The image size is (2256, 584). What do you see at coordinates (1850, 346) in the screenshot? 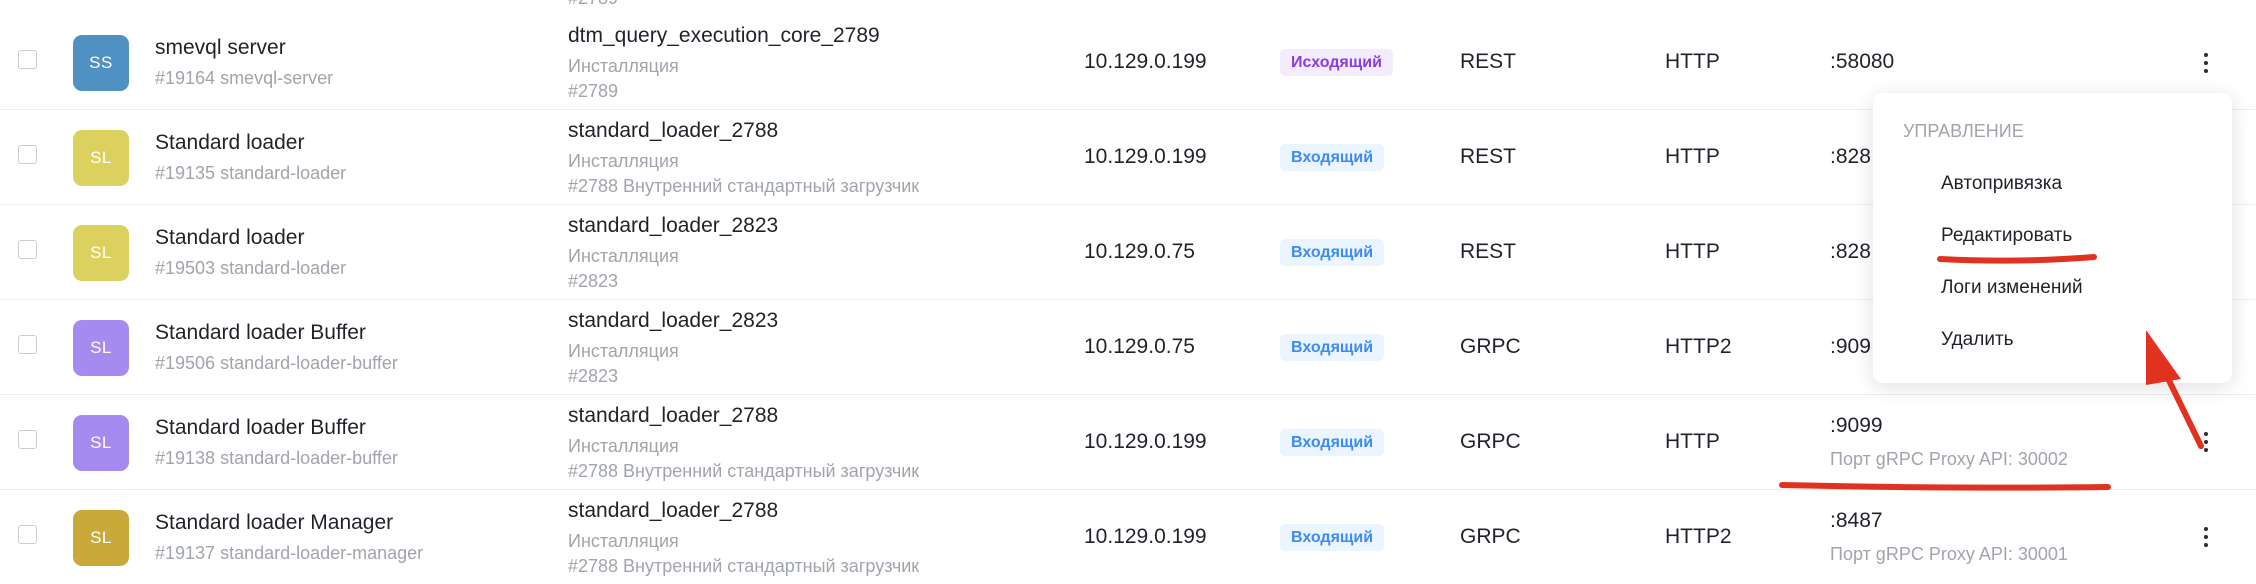
I see `port: :909` at bounding box center [1850, 346].